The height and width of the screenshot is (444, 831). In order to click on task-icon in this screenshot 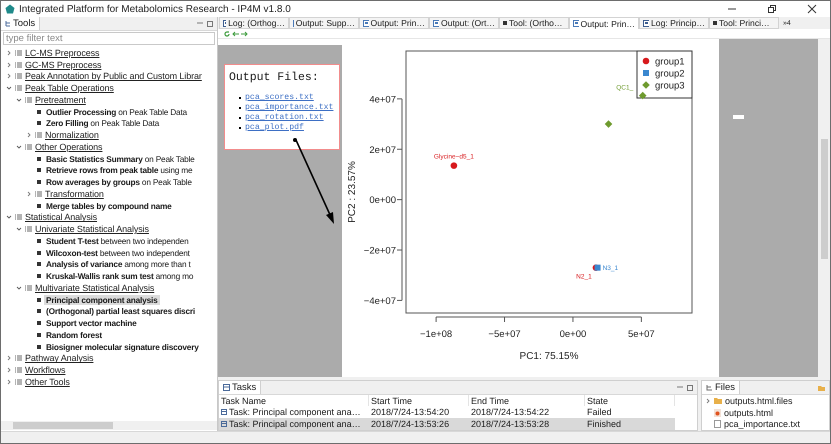, I will do `click(224, 424)`.